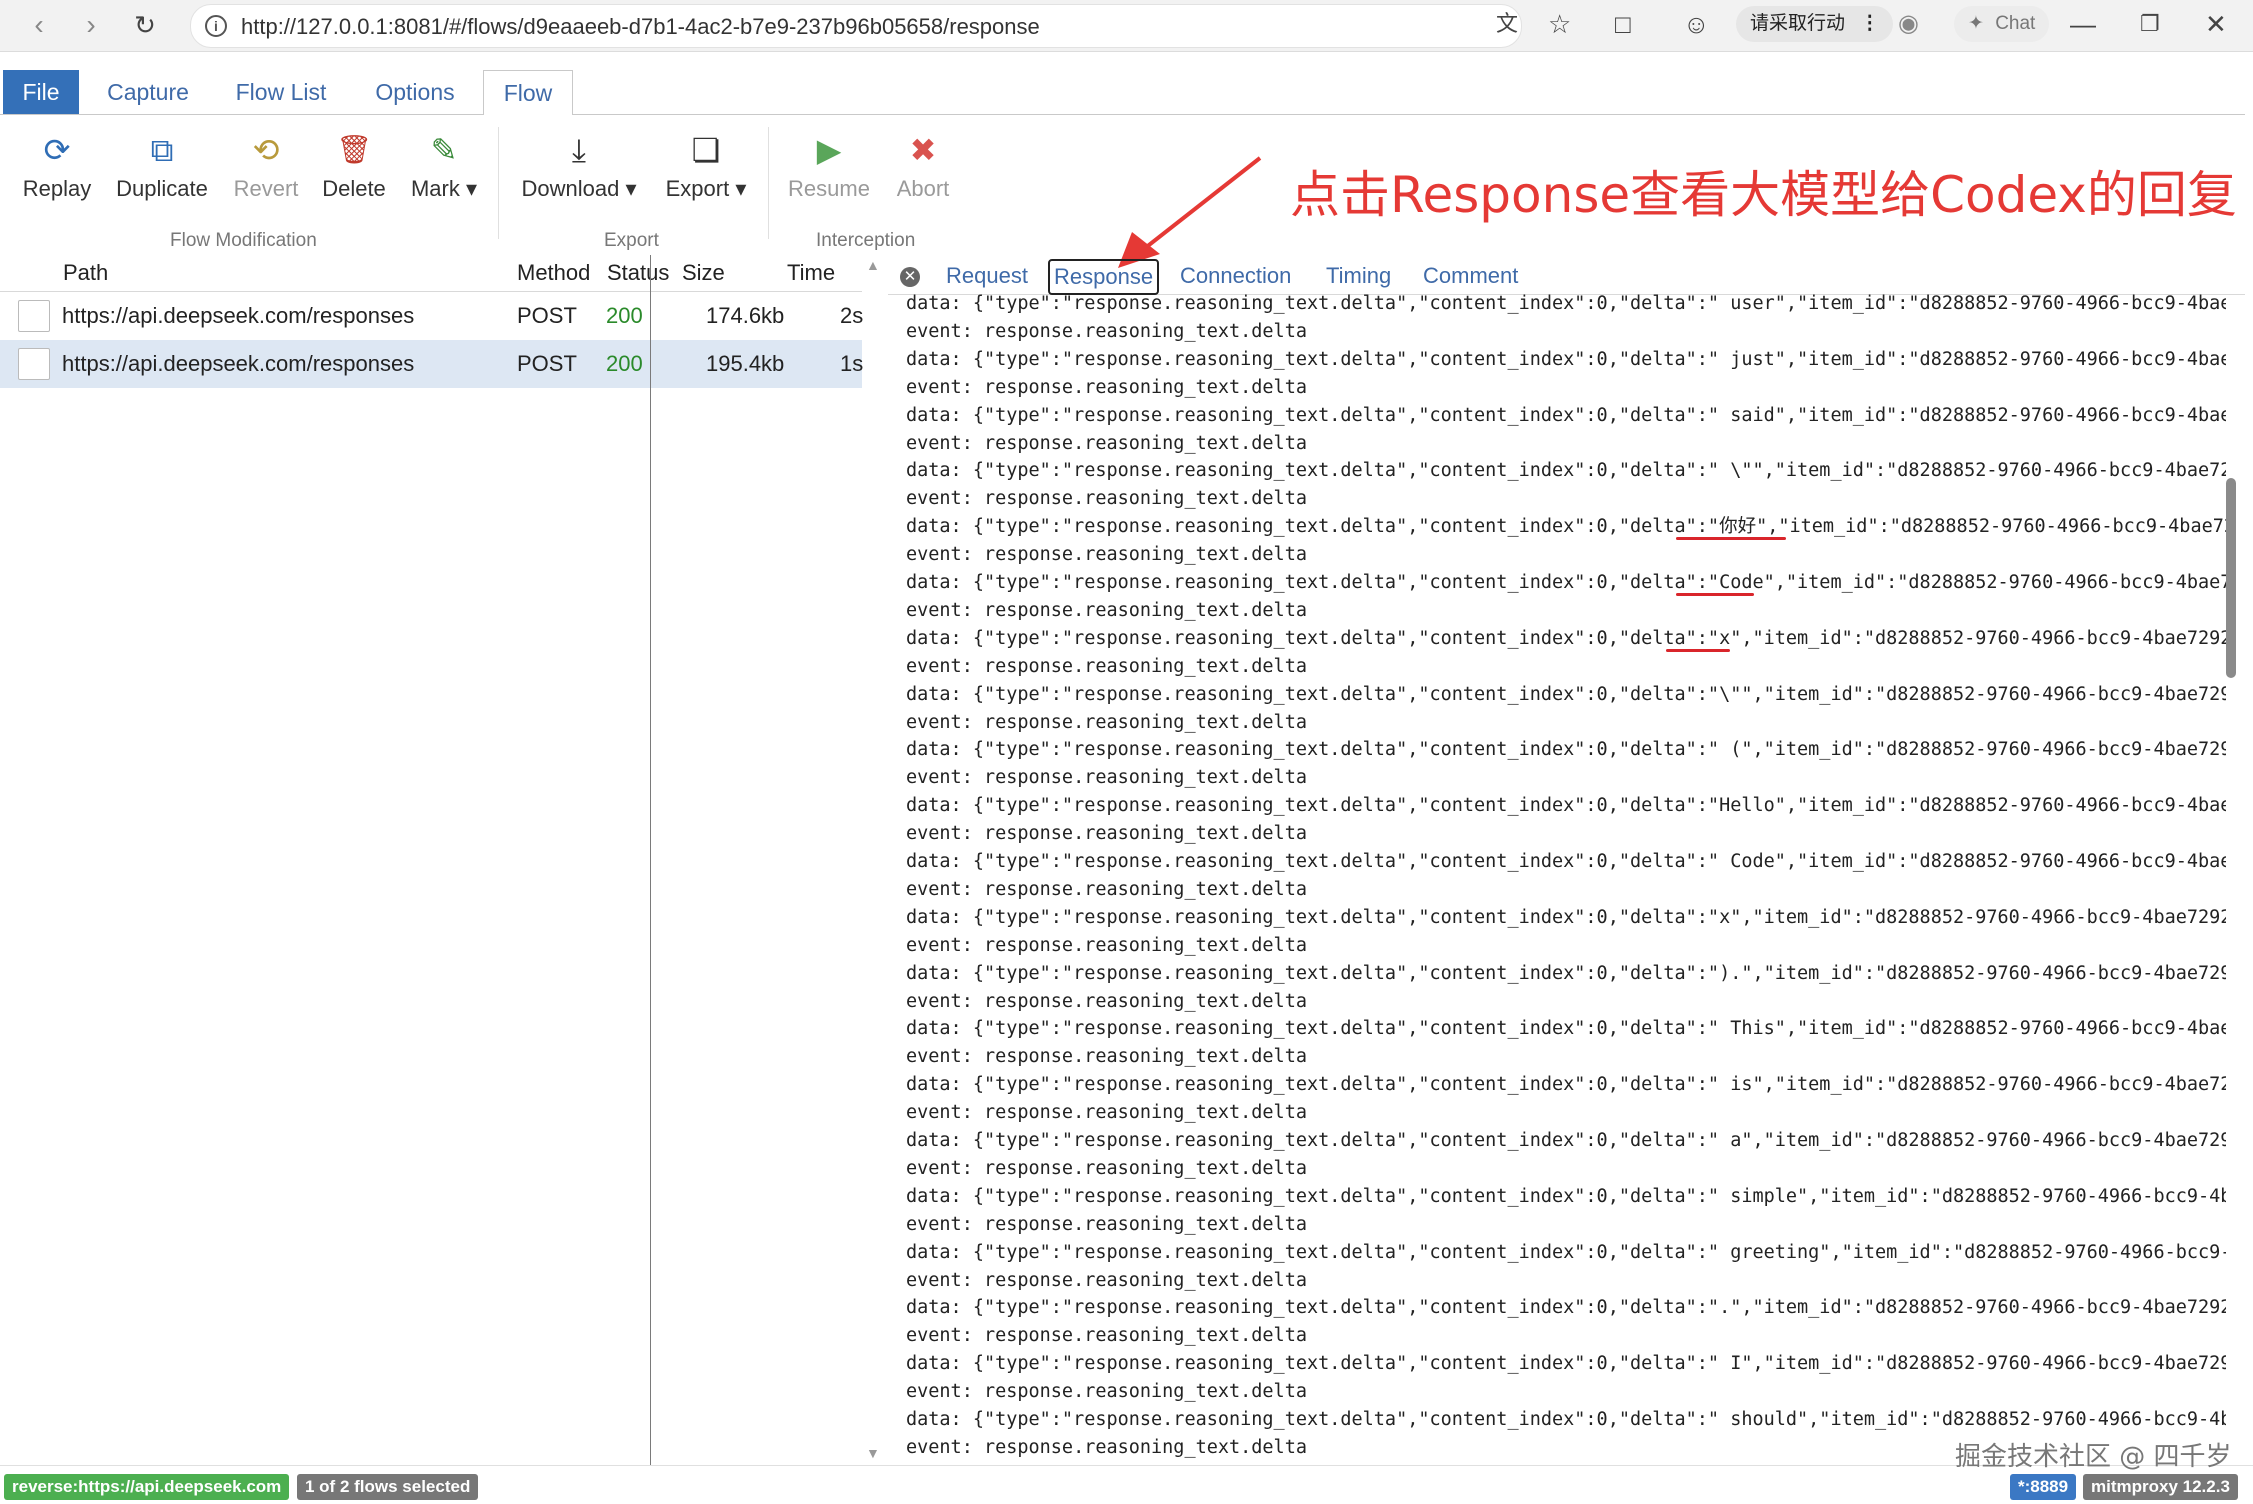 The width and height of the screenshot is (2253, 1504). Describe the element at coordinates (553, 273) in the screenshot. I see `column-header-method: Method` at that location.